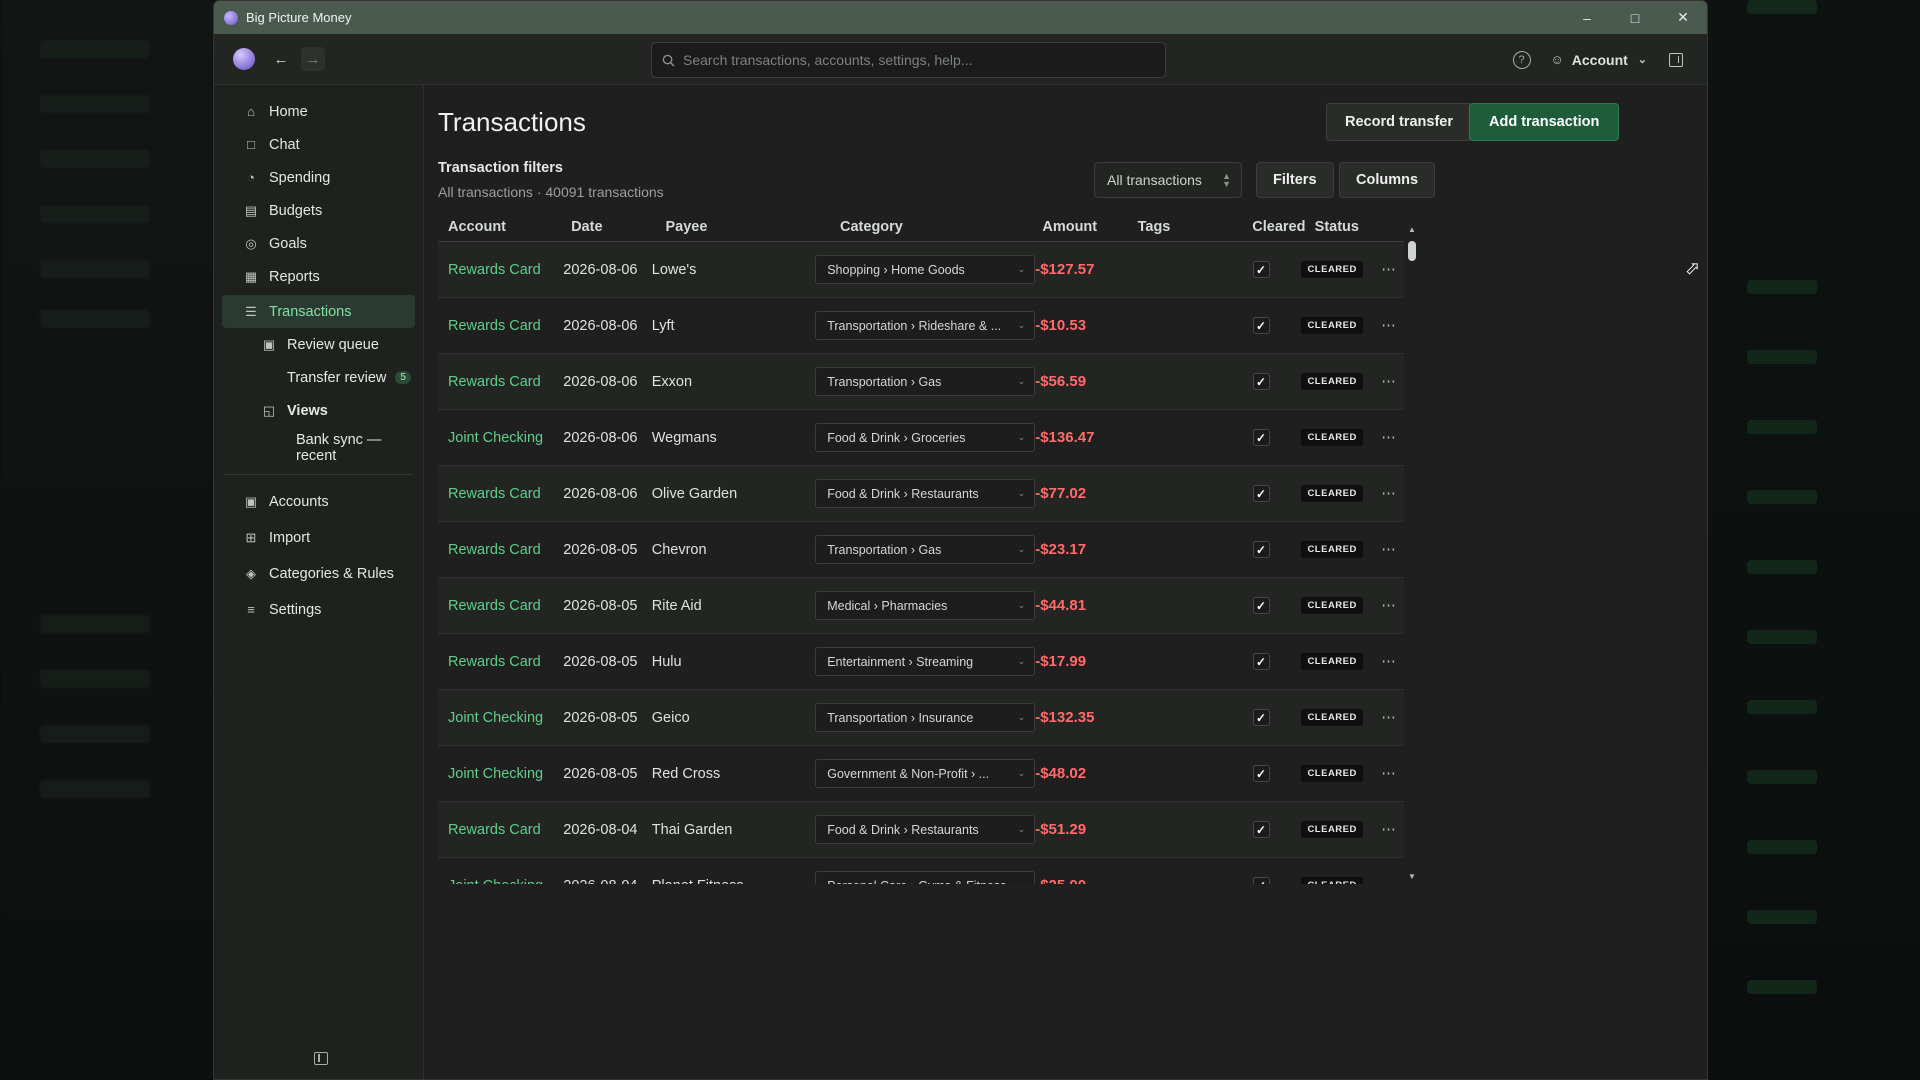  Describe the element at coordinates (1676, 59) in the screenshot. I see `side-panel-icon` at that location.